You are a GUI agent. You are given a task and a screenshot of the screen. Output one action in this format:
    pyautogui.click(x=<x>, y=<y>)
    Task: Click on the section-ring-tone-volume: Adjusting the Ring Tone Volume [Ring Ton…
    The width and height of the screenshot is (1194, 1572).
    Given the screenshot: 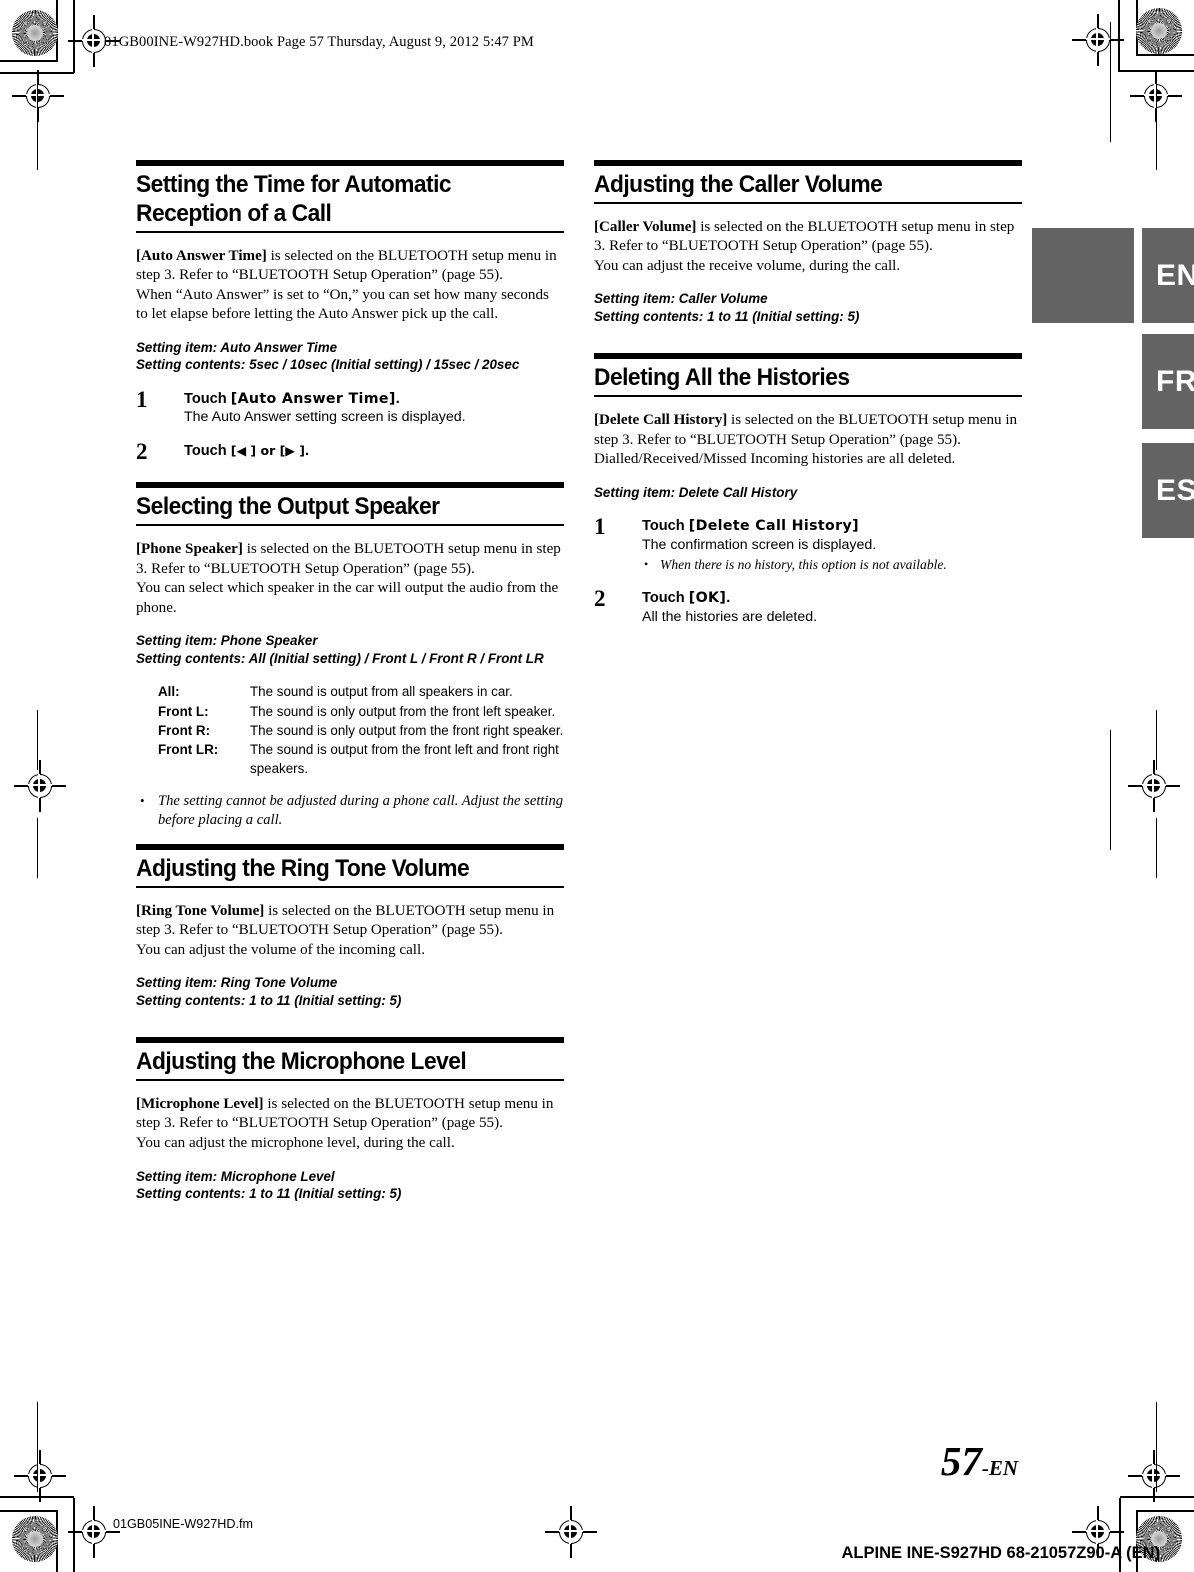 What is the action you would take?
    pyautogui.click(x=350, y=926)
    